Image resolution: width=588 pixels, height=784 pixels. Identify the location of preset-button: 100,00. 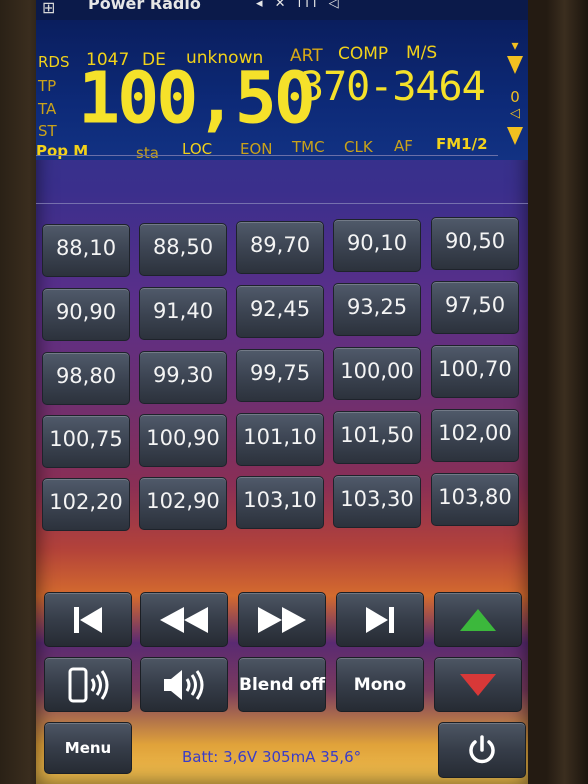
(377, 373).